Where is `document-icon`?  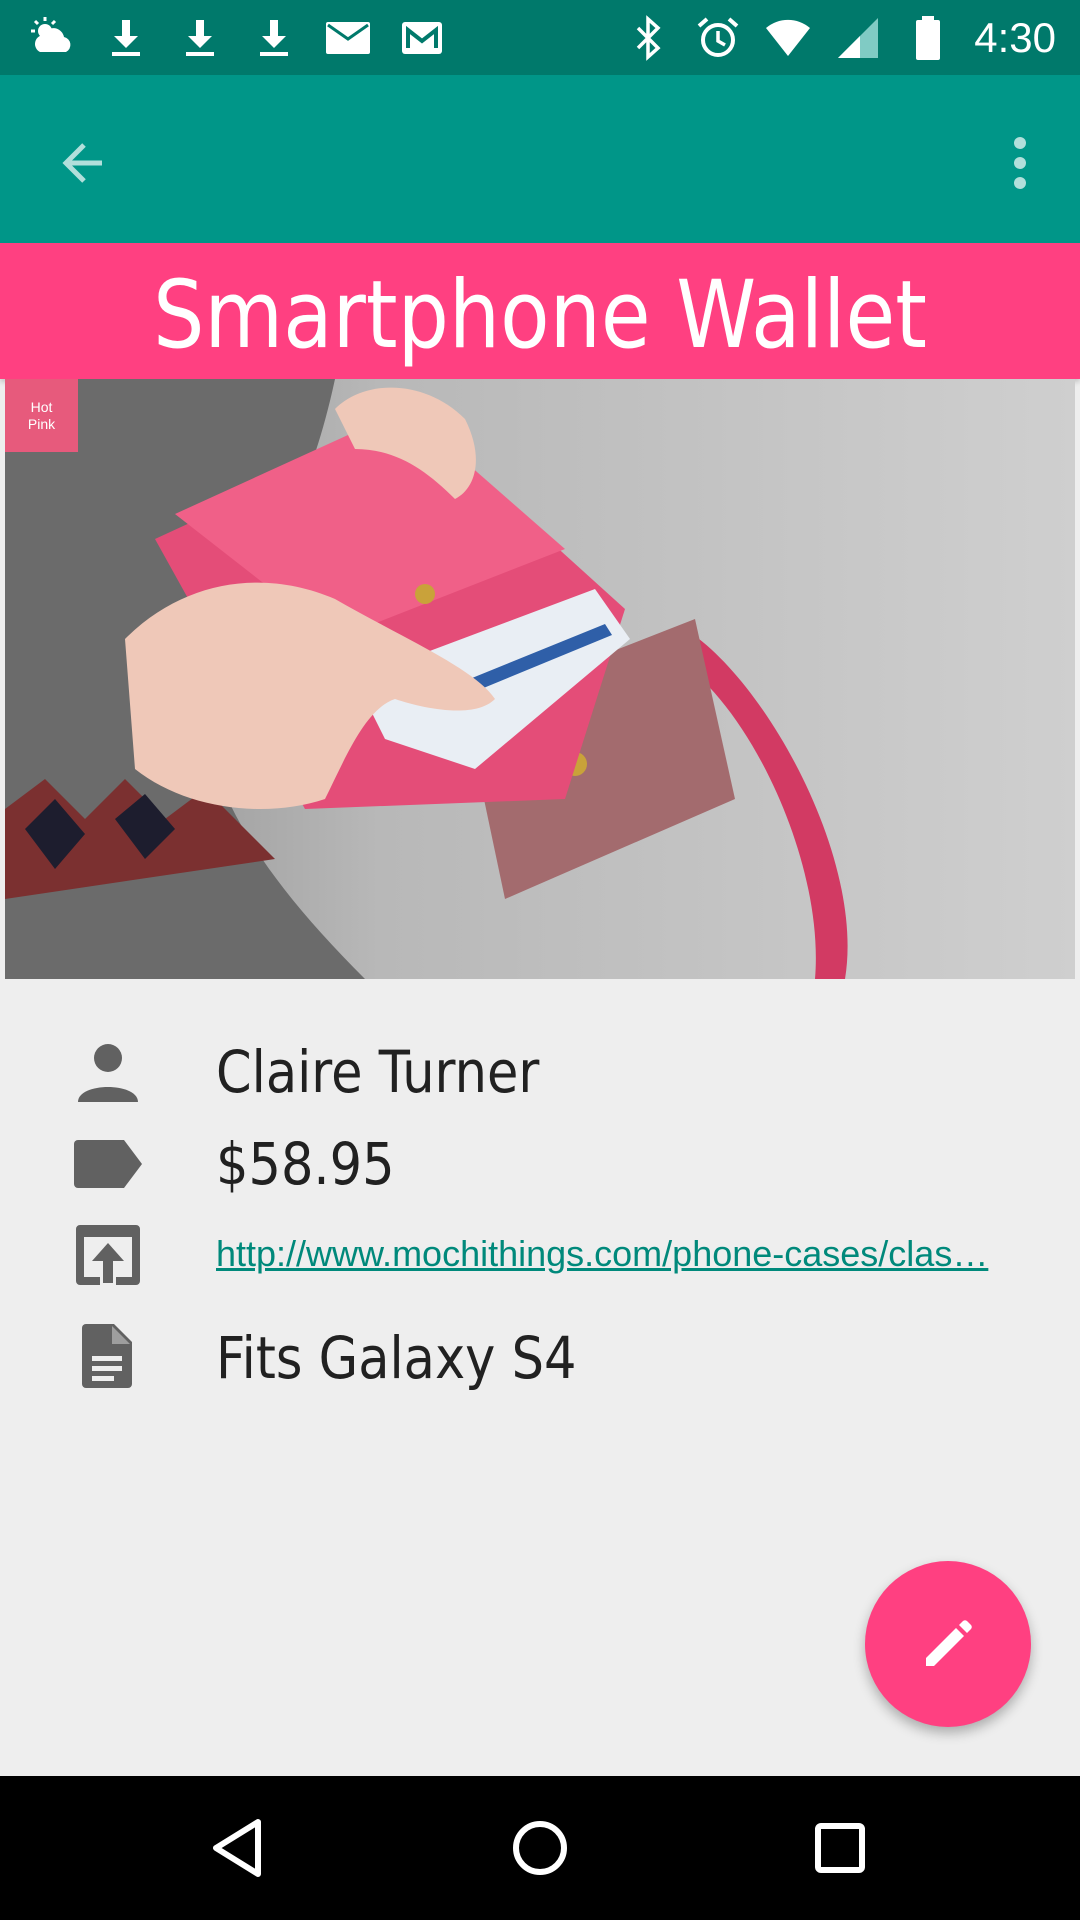 document-icon is located at coordinates (107, 1356).